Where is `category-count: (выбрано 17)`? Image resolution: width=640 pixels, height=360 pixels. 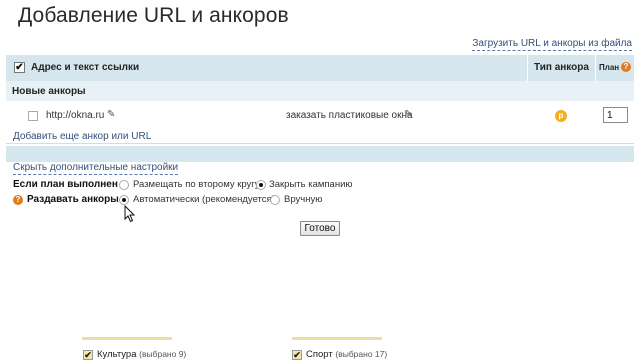 category-count: (выбрано 17) is located at coordinates (361, 354).